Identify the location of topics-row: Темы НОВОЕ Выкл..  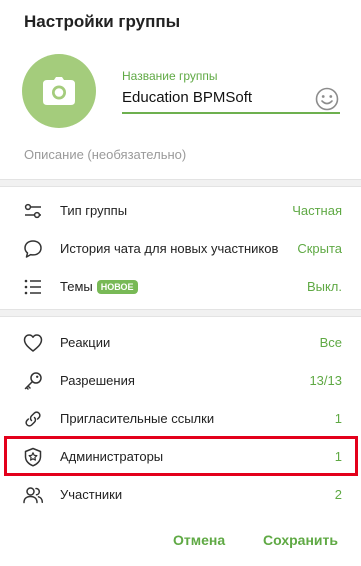
(180, 287).